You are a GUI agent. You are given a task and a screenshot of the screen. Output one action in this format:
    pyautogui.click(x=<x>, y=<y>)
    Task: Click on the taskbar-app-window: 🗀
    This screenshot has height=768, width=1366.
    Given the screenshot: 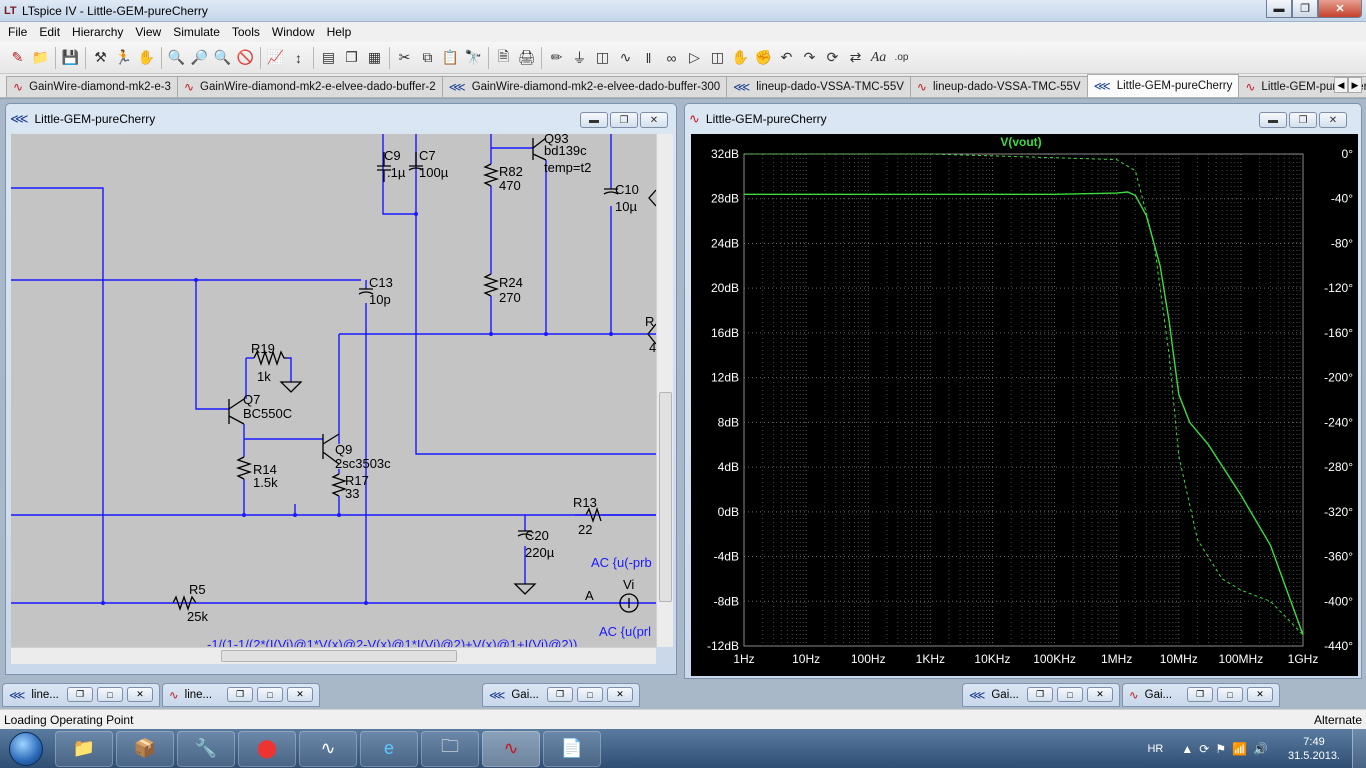 What is the action you would take?
    pyautogui.click(x=450, y=748)
    